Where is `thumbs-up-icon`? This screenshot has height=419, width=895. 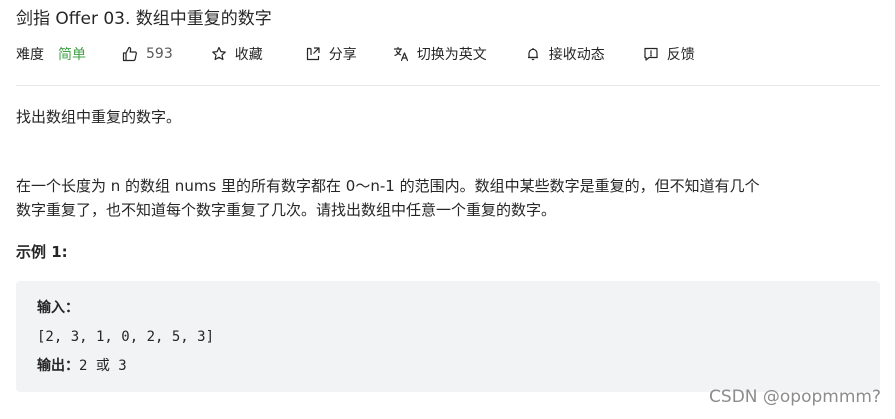 thumbs-up-icon is located at coordinates (129, 54).